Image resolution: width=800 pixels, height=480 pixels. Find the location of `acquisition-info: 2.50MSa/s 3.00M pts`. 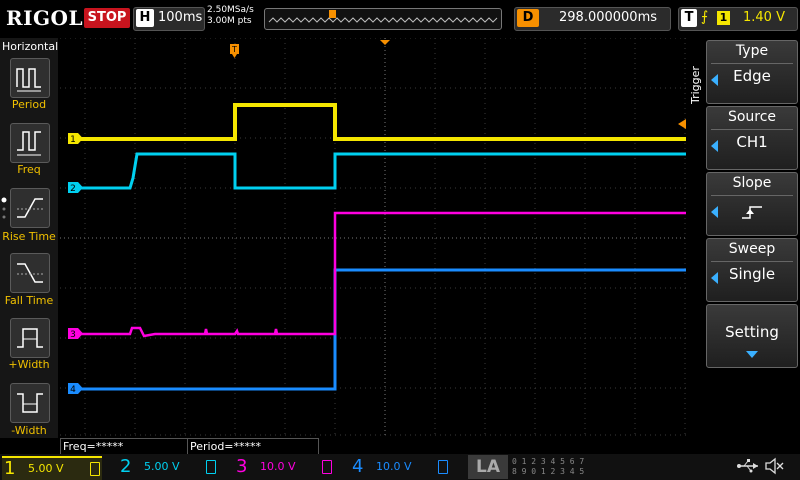

acquisition-info: 2.50MSa/s 3.00M pts is located at coordinates (230, 16).